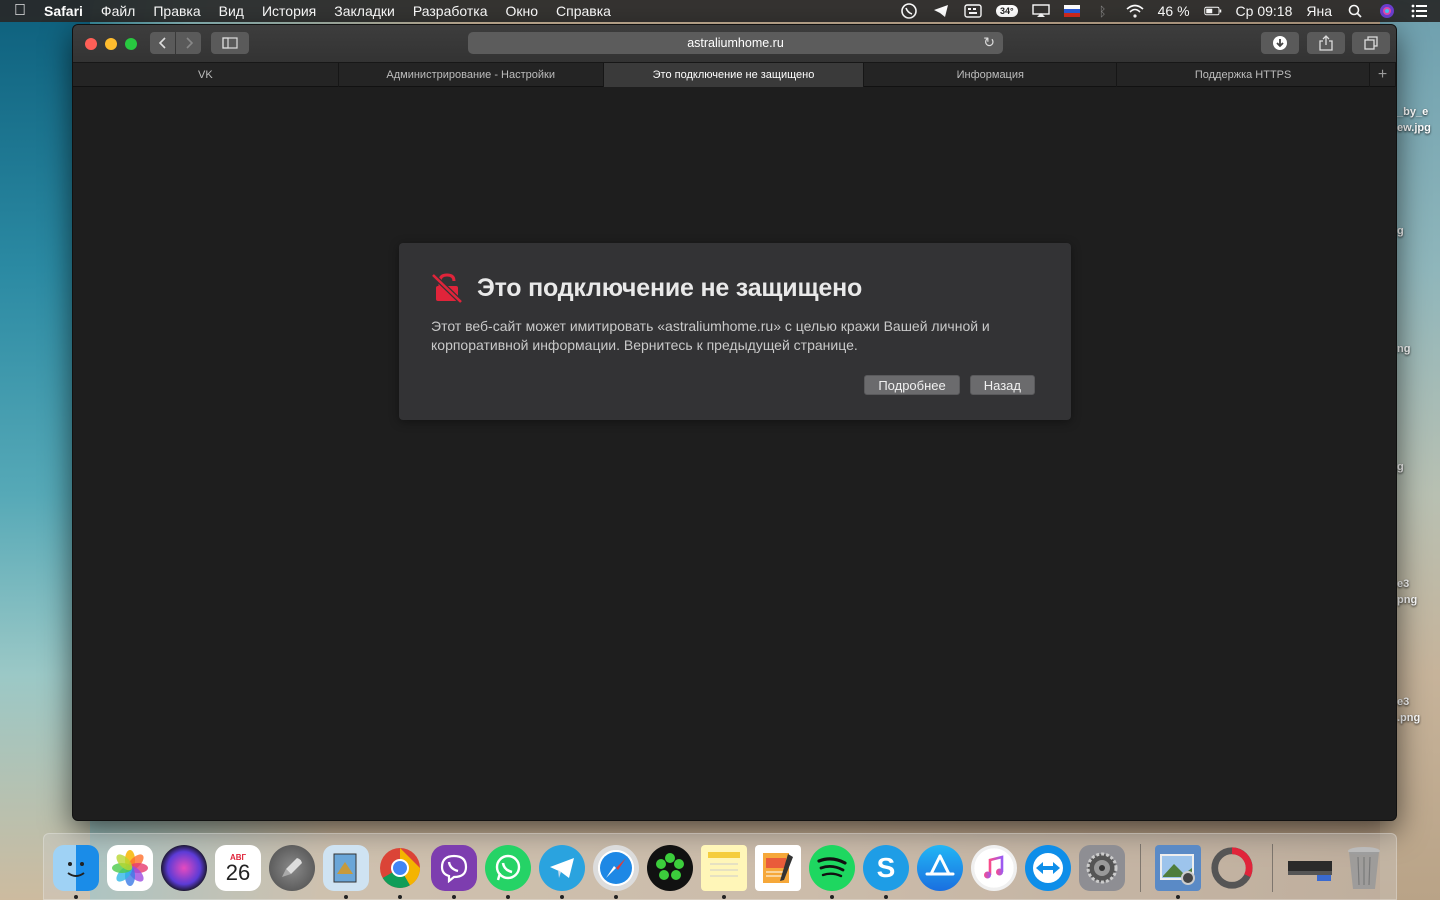 The height and width of the screenshot is (900, 1440). I want to click on back-button, so click(162, 43).